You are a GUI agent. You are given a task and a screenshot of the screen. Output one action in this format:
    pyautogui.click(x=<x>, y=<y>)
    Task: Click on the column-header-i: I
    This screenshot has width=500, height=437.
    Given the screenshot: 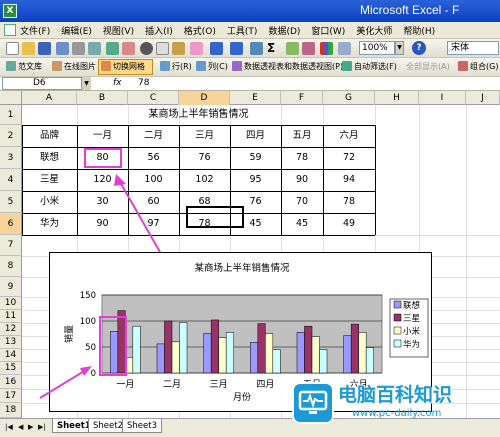 What is the action you would take?
    pyautogui.click(x=442, y=98)
    